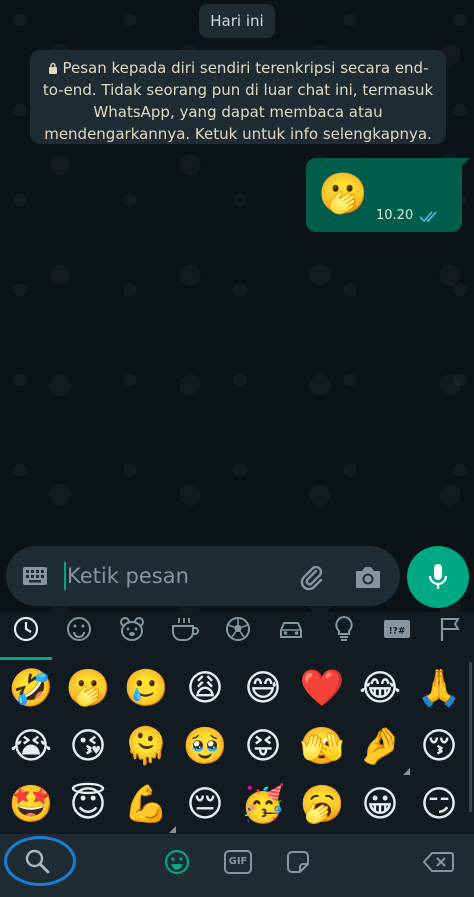 The height and width of the screenshot is (897, 474). I want to click on smileys-category-icon, so click(79, 629).